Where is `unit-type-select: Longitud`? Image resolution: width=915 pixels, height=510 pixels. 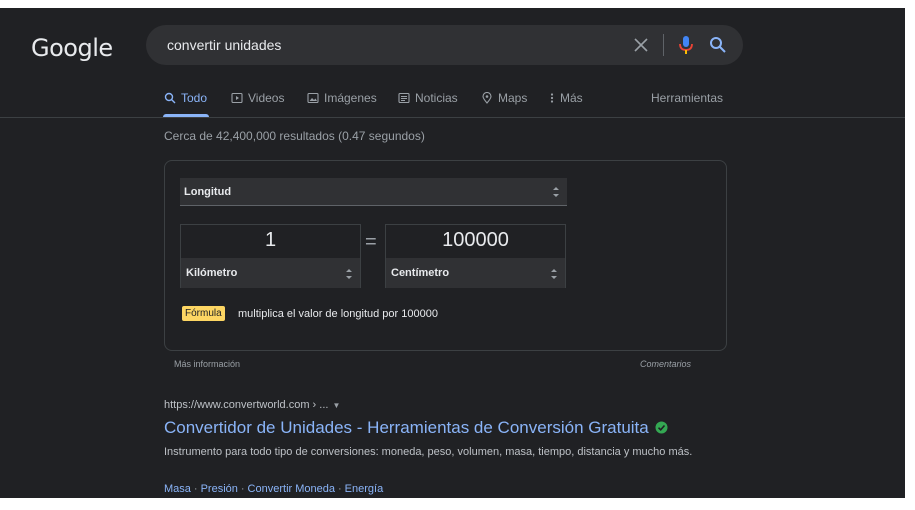
unit-type-select: Longitud is located at coordinates (373, 192).